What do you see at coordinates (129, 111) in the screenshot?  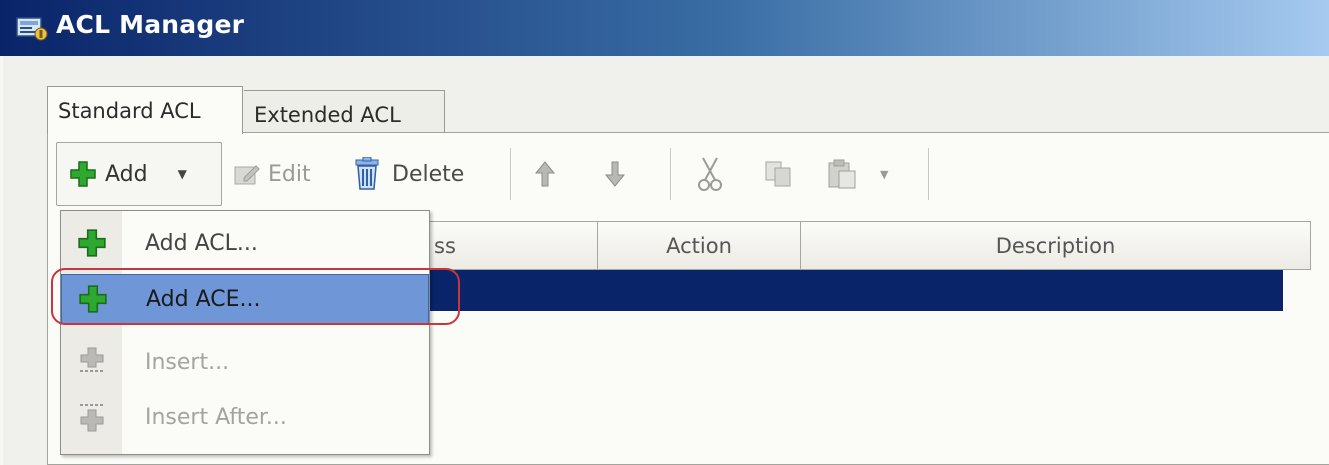 I see `tab-label: Standard ACL` at bounding box center [129, 111].